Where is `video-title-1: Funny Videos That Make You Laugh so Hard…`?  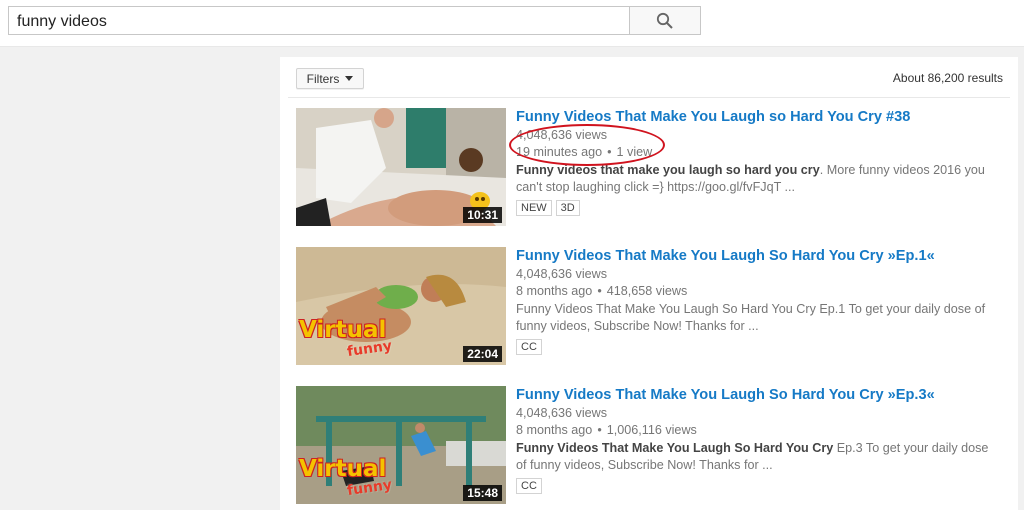 video-title-1: Funny Videos That Make You Laugh so Hard… is located at coordinates (759, 117).